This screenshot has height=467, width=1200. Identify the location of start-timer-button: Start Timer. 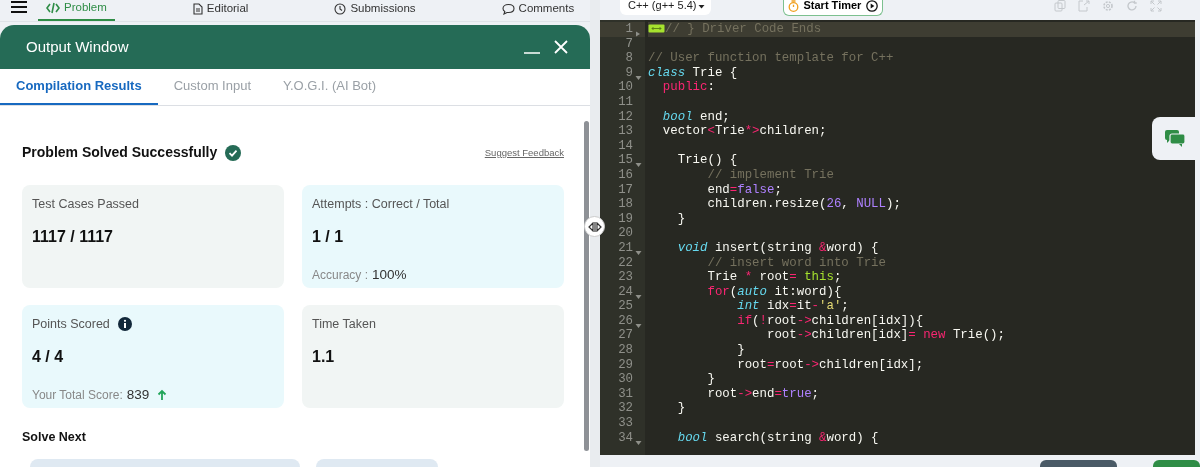
(833, 8).